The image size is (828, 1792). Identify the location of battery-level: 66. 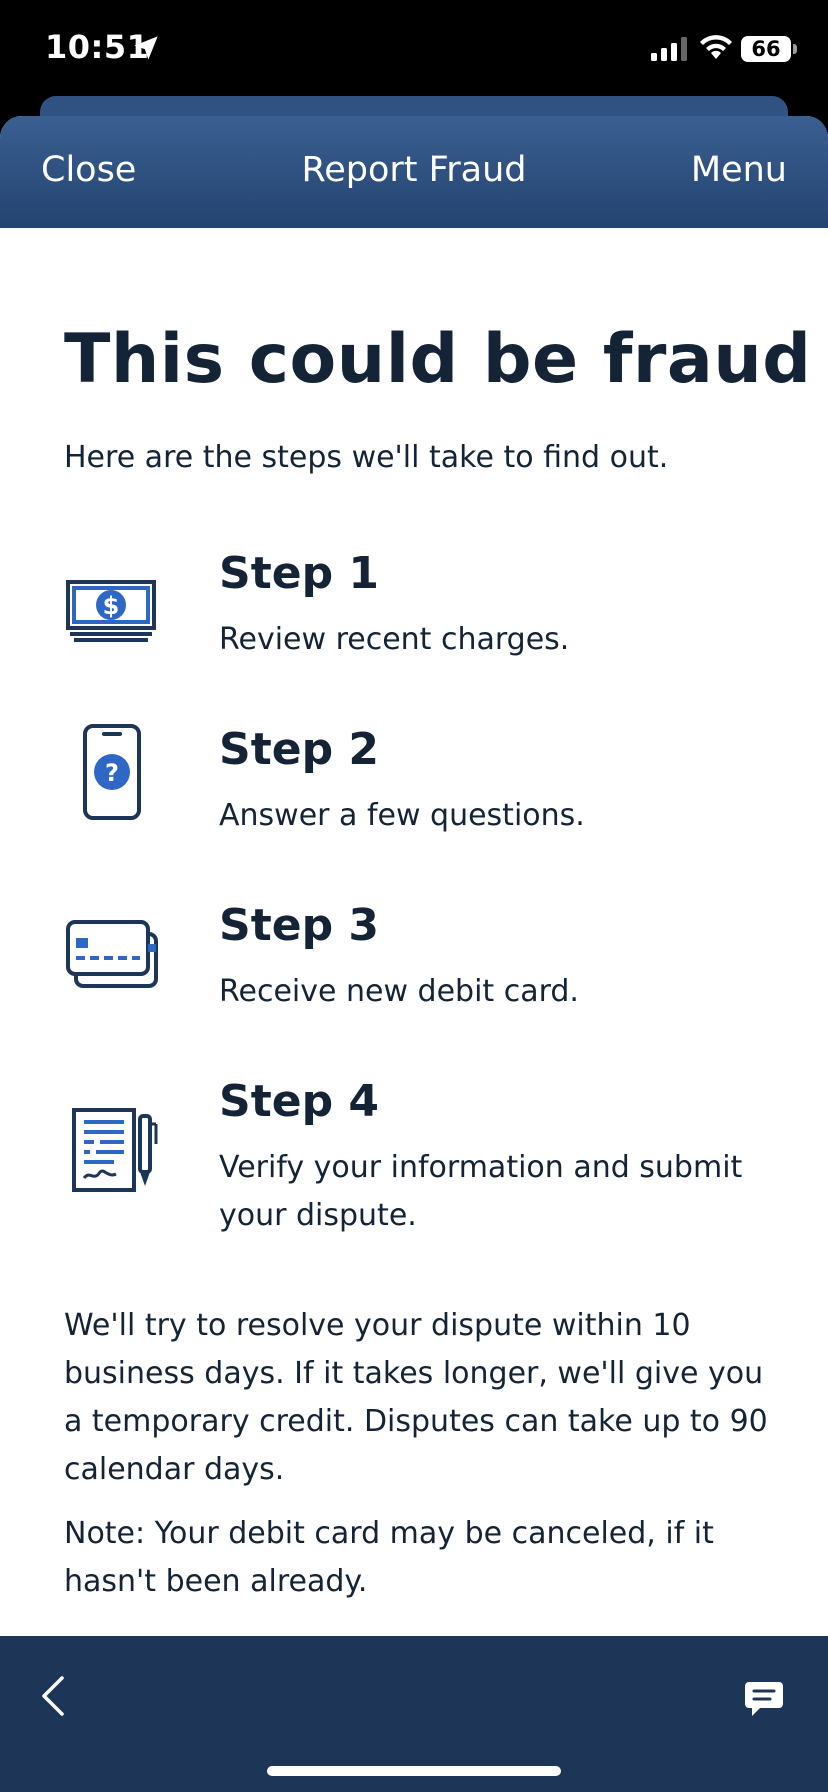
(766, 49).